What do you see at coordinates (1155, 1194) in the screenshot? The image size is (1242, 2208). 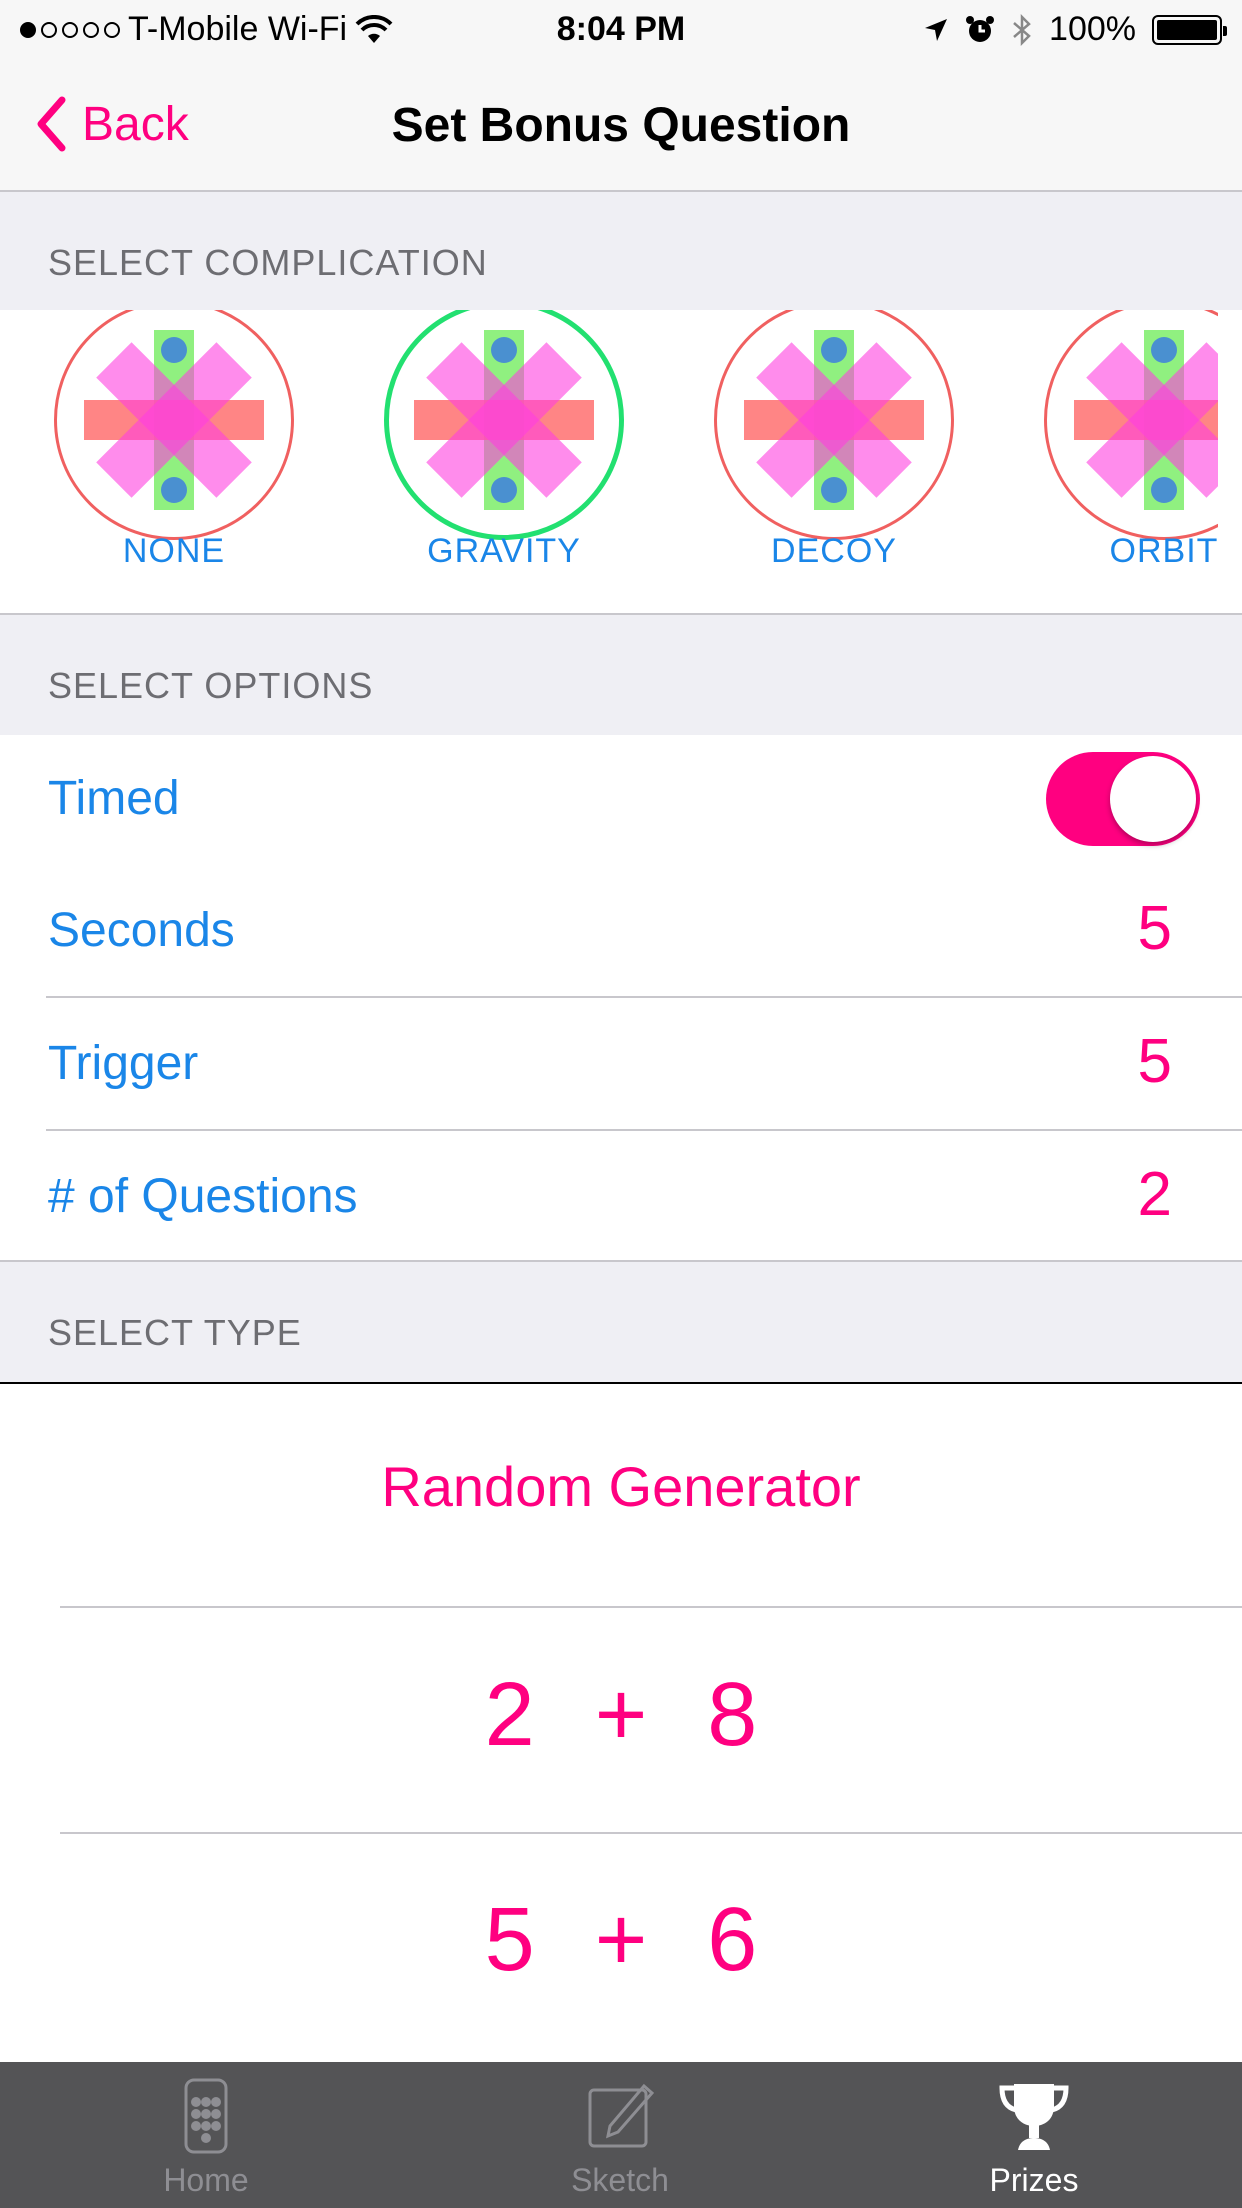 I see `questions-value: 2` at bounding box center [1155, 1194].